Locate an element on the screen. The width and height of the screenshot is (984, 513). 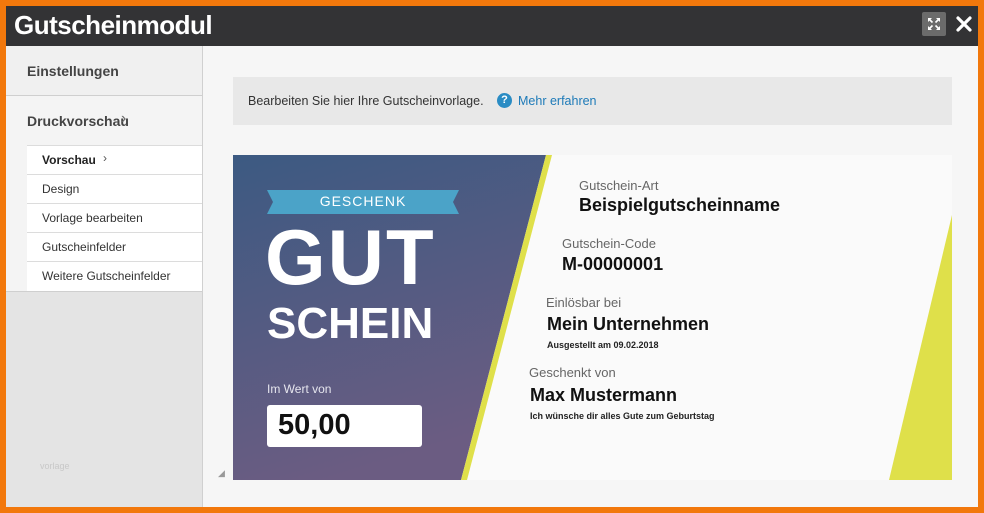
sidebar-subitem-gutscheinfelder: Gutscheinfelder is located at coordinates (114, 247).